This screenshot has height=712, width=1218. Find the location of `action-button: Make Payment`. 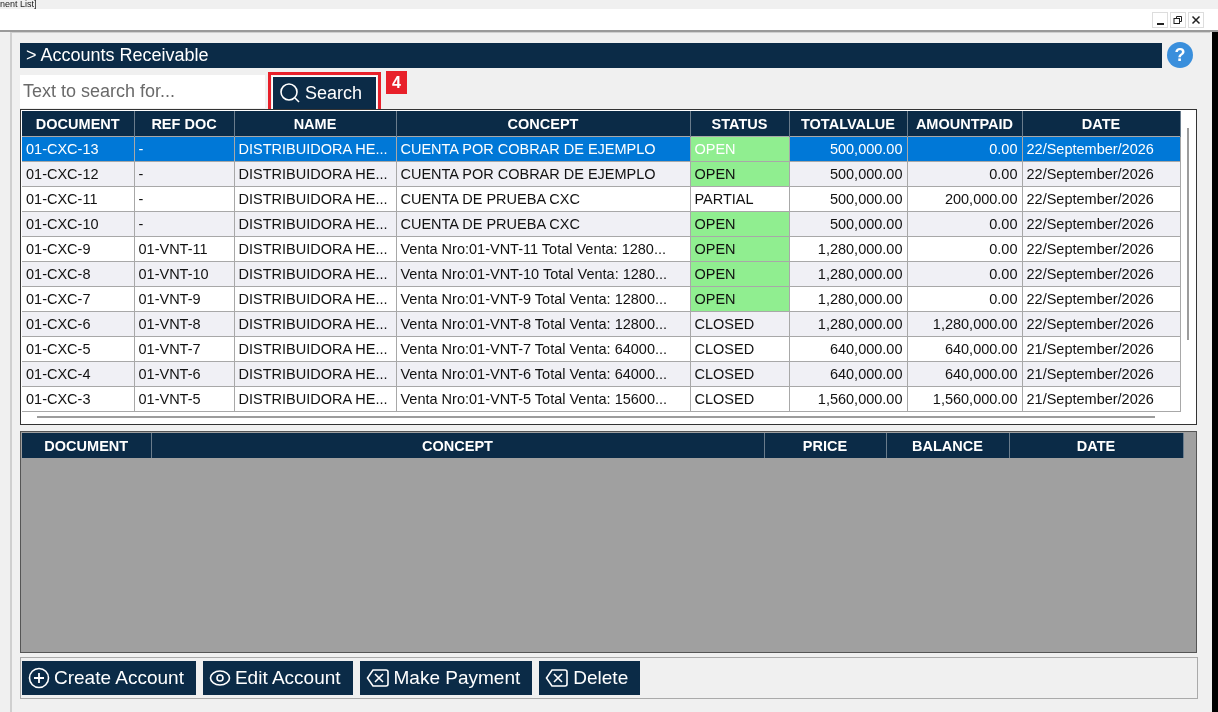

action-button: Make Payment is located at coordinates (446, 678).